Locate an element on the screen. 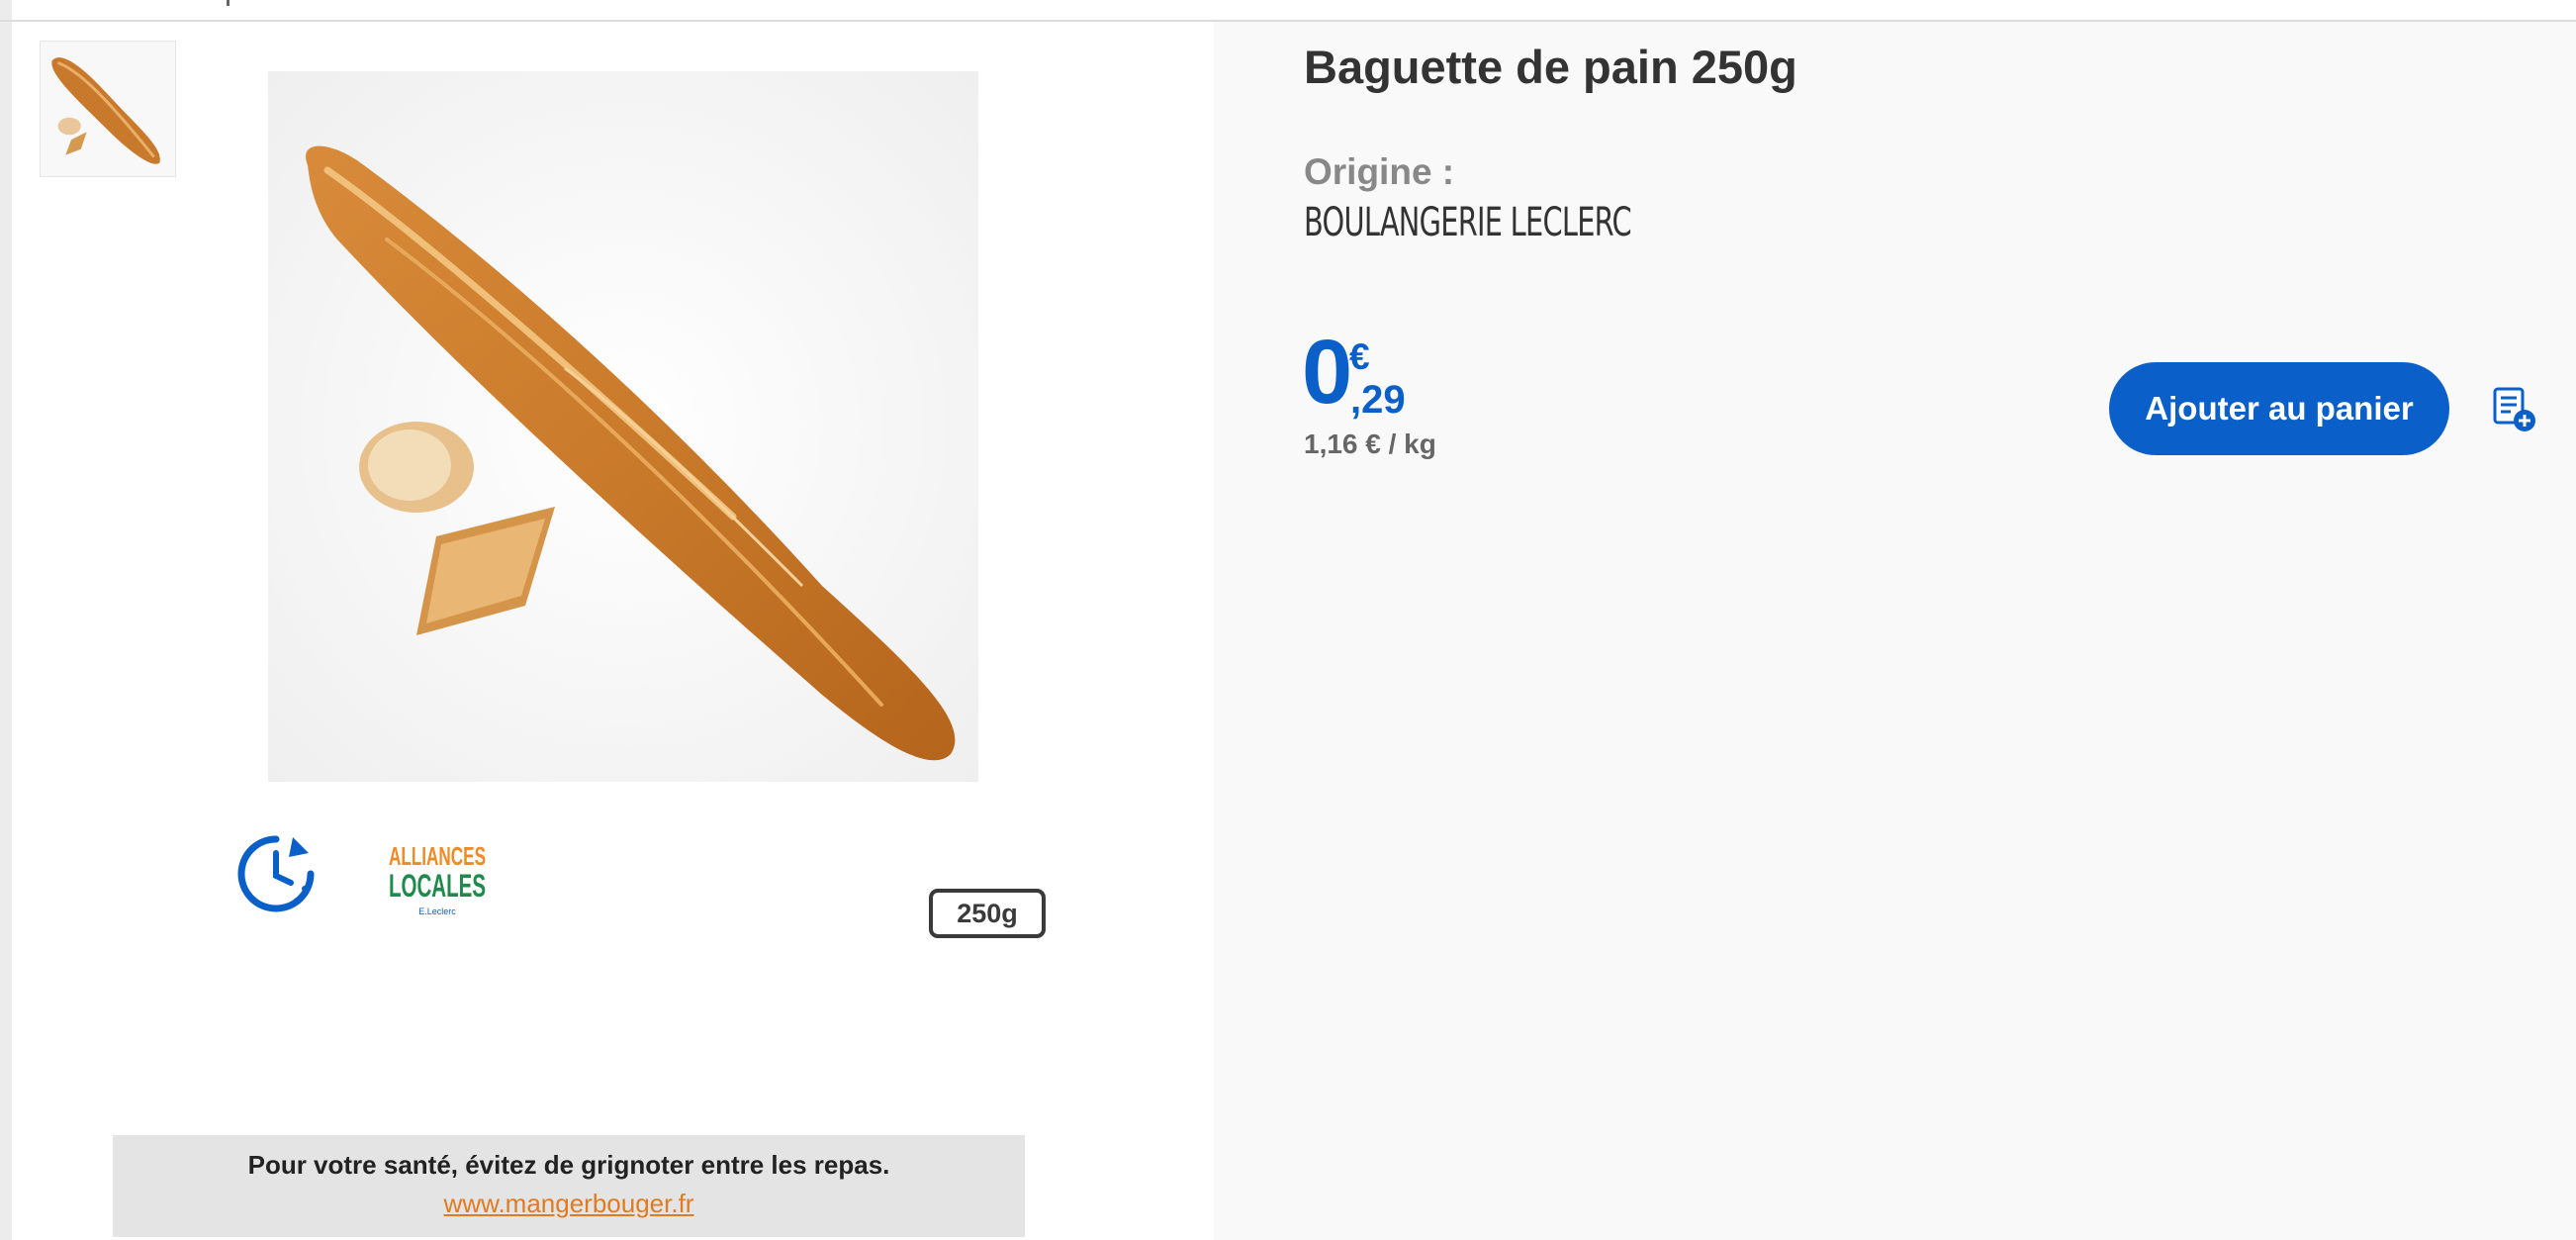  alliances-locales-logo: ALLIANCES LOCALES E.Leclerc is located at coordinates (438, 878).